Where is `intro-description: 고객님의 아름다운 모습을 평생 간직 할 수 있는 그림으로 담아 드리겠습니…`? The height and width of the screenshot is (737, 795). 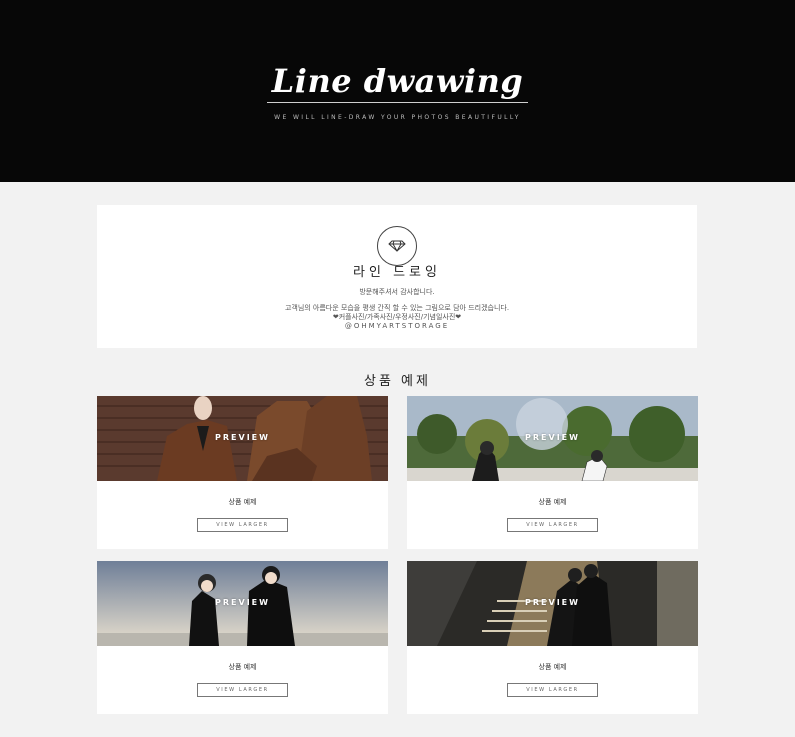
intro-description: 고객님의 아름다운 모습을 평생 간직 할 수 있는 그림으로 담아 드리겠습니… is located at coordinates (397, 317).